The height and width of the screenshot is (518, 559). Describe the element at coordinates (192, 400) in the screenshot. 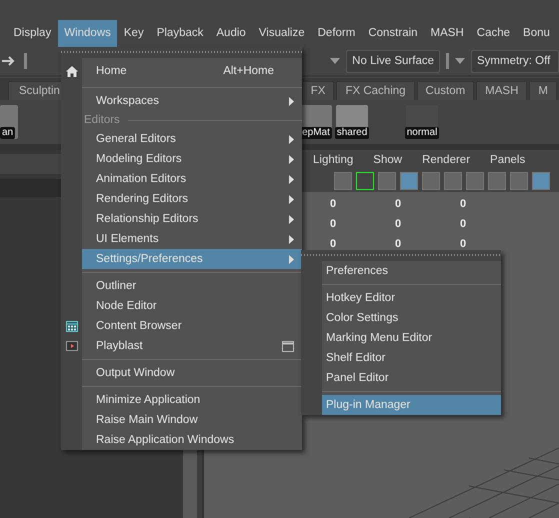

I see `menu-item: Minimize Application` at that location.